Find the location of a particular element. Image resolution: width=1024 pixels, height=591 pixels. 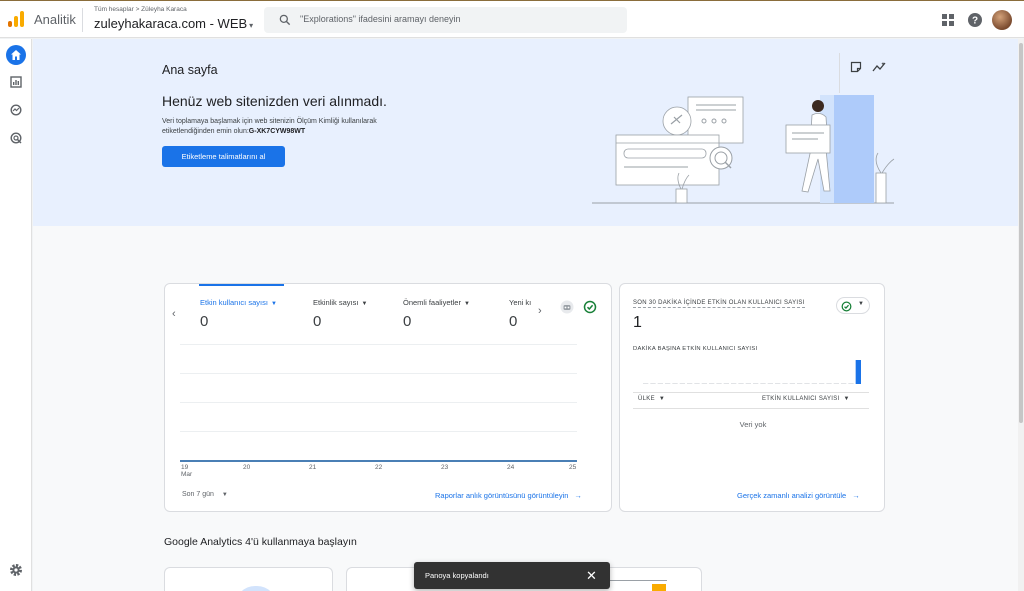

no-data-heading: Henüz web sitenizden veri alınmadı. is located at coordinates (274, 101).